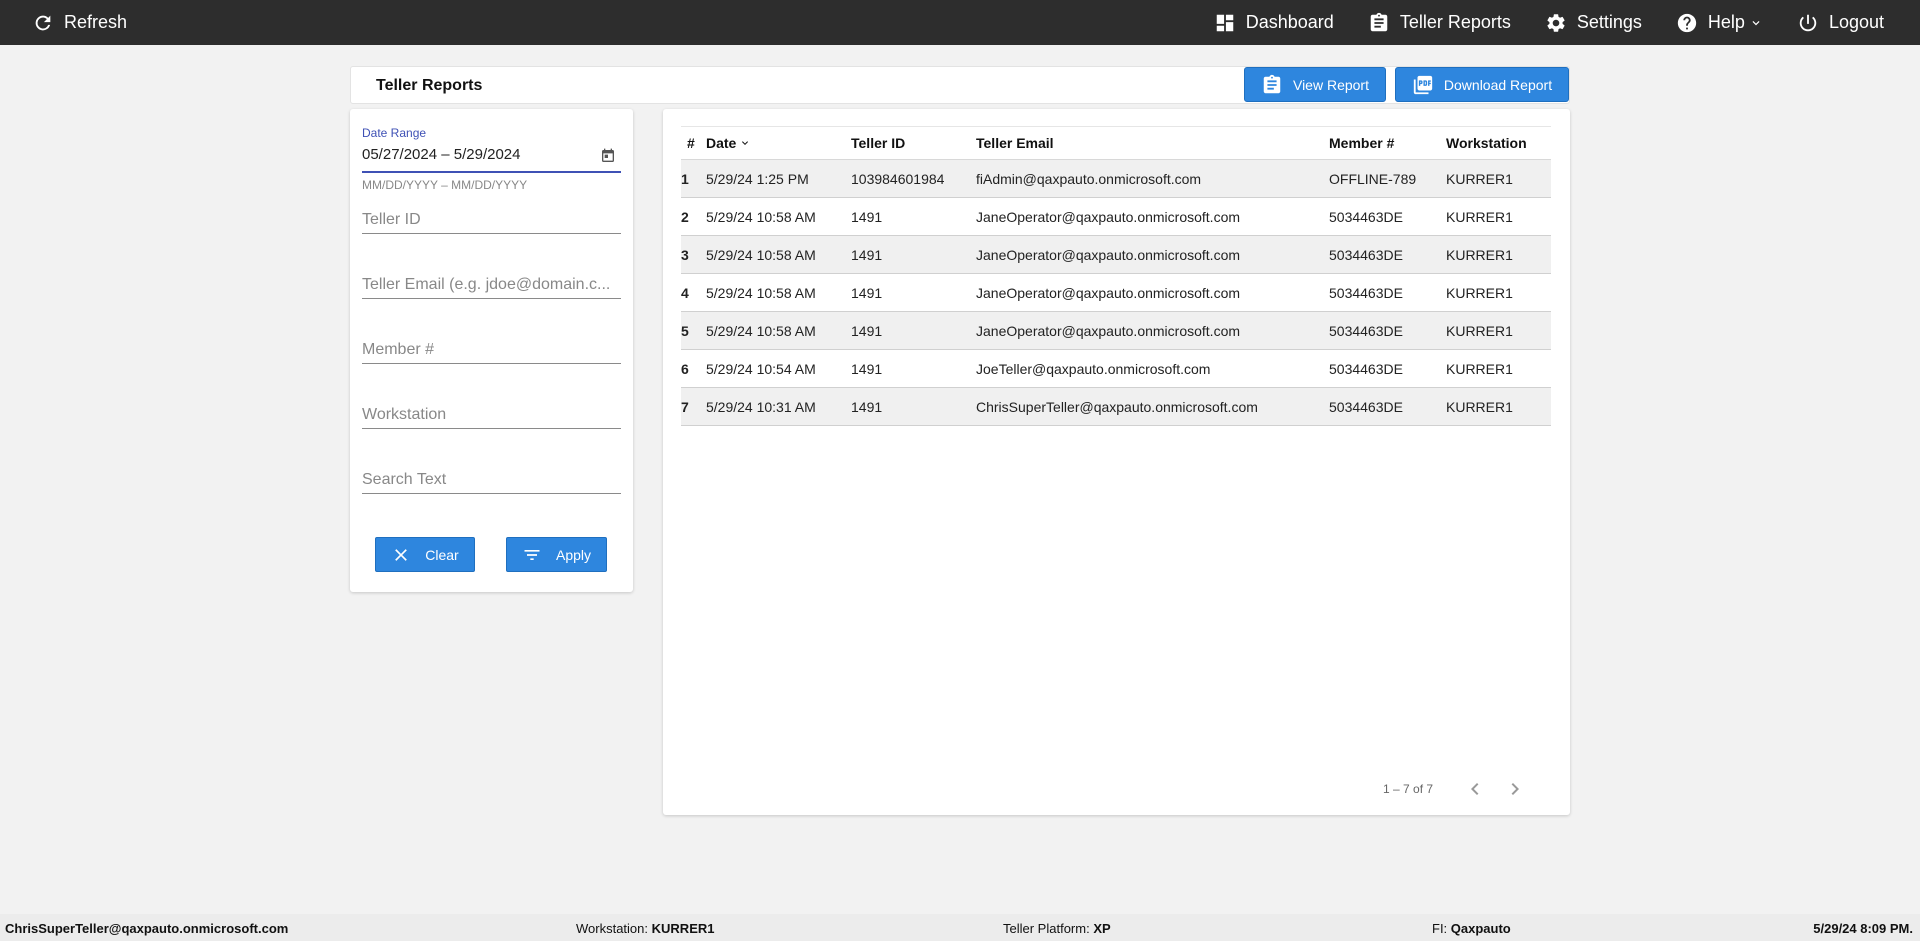 This screenshot has width=1920, height=941. What do you see at coordinates (1863, 928) in the screenshot?
I see `footer-datetime: 5/29/24 8:09 PM.` at bounding box center [1863, 928].